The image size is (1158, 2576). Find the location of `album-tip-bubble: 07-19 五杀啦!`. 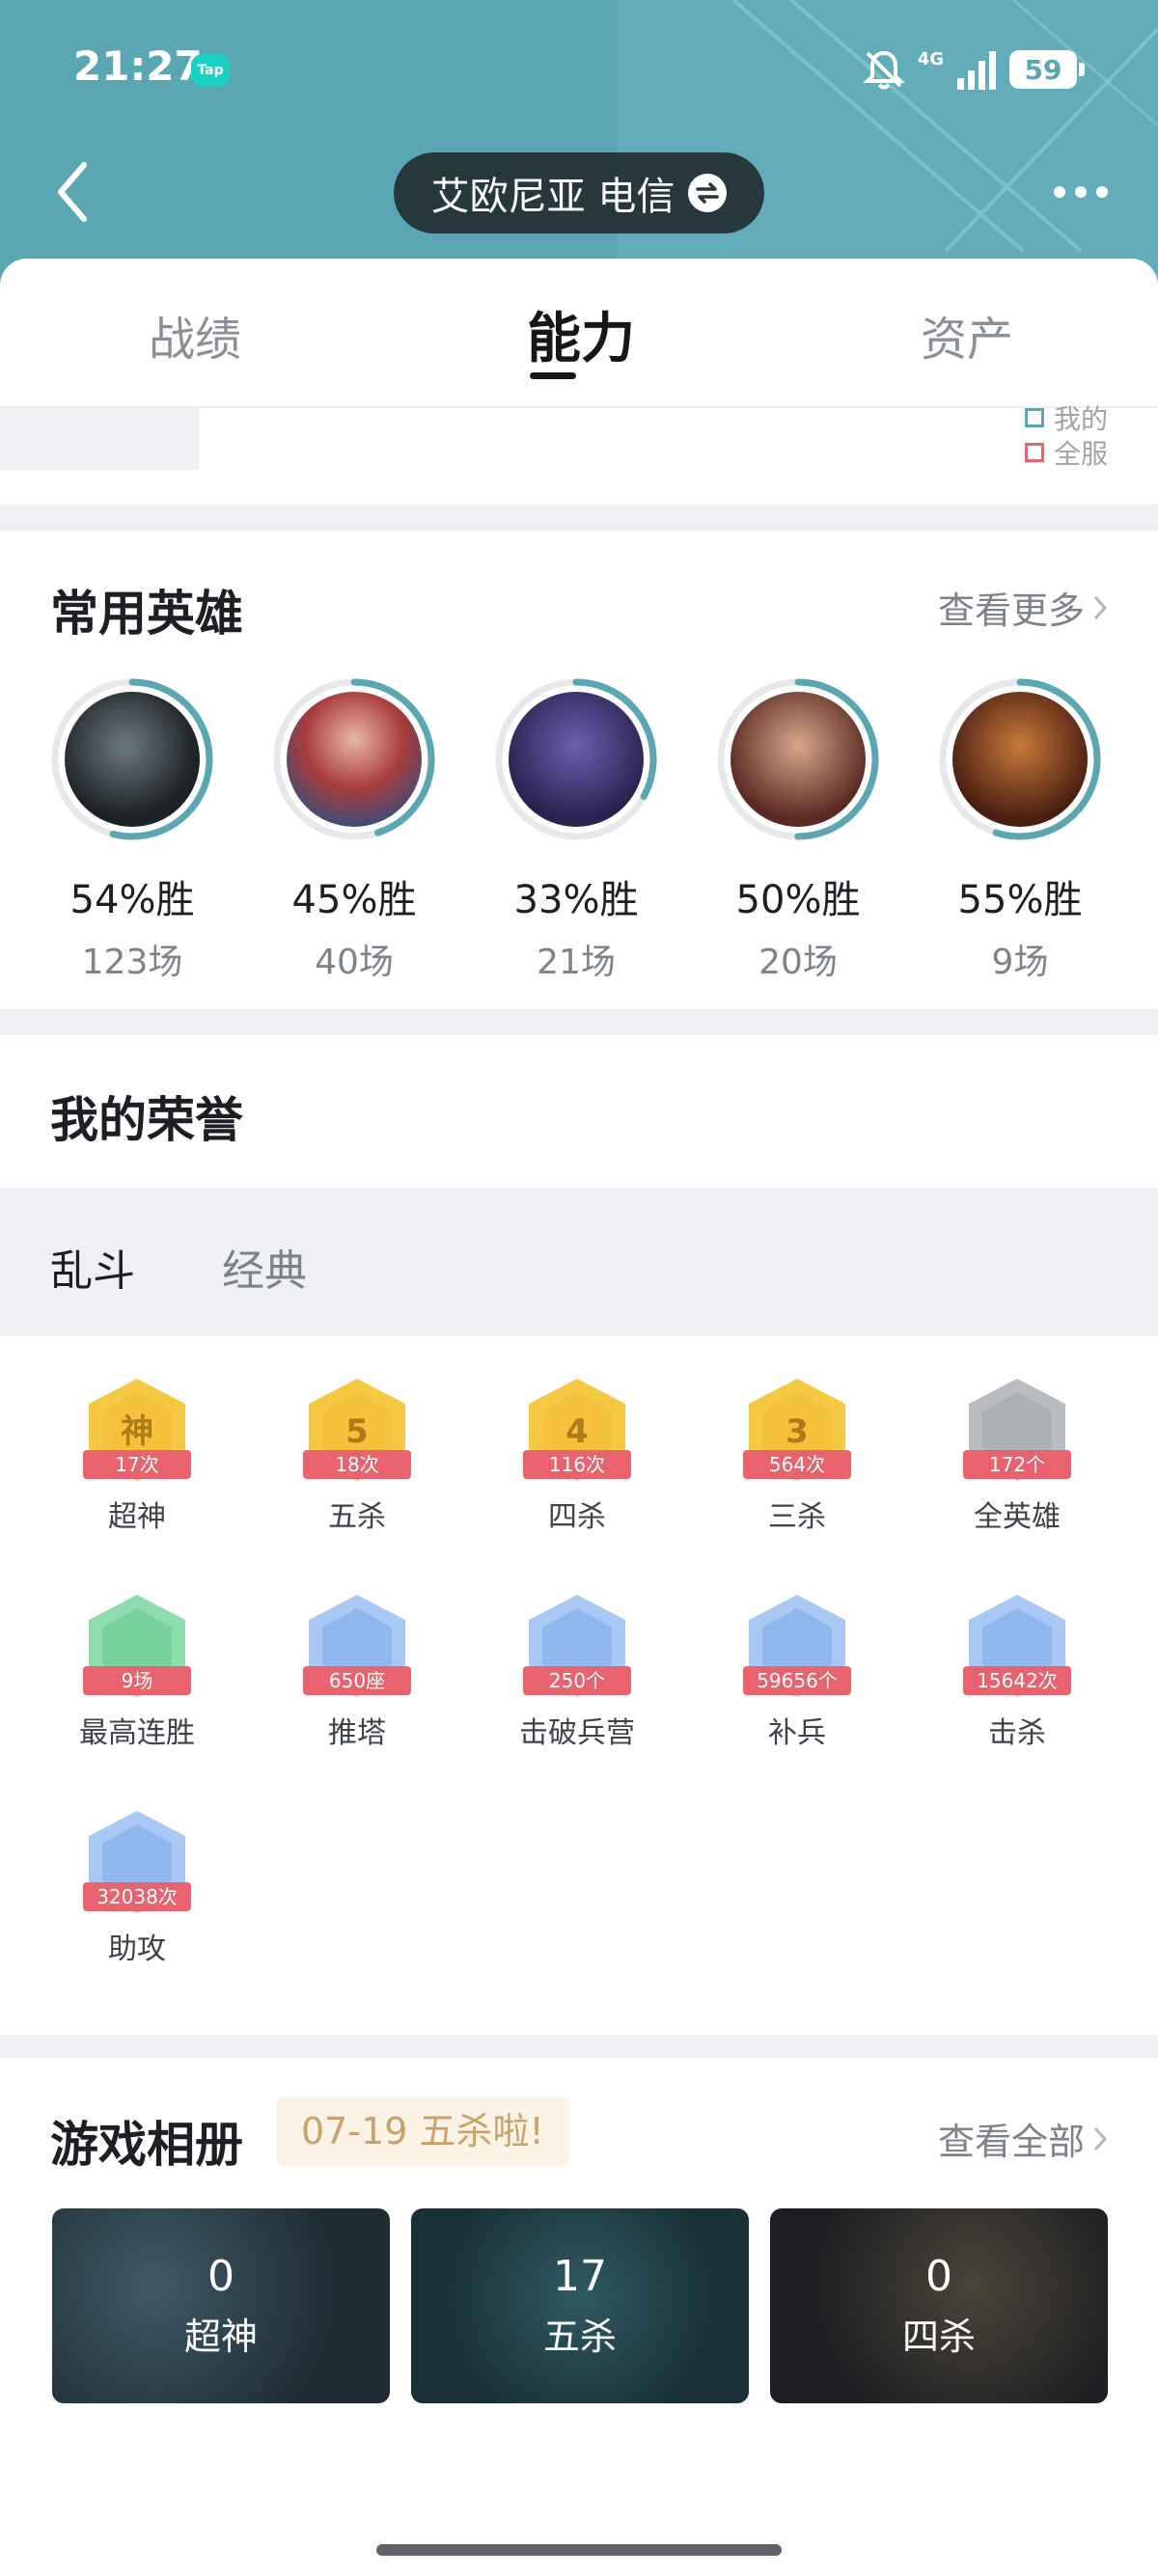

album-tip-bubble: 07-19 五杀啦! is located at coordinates (422, 2131).